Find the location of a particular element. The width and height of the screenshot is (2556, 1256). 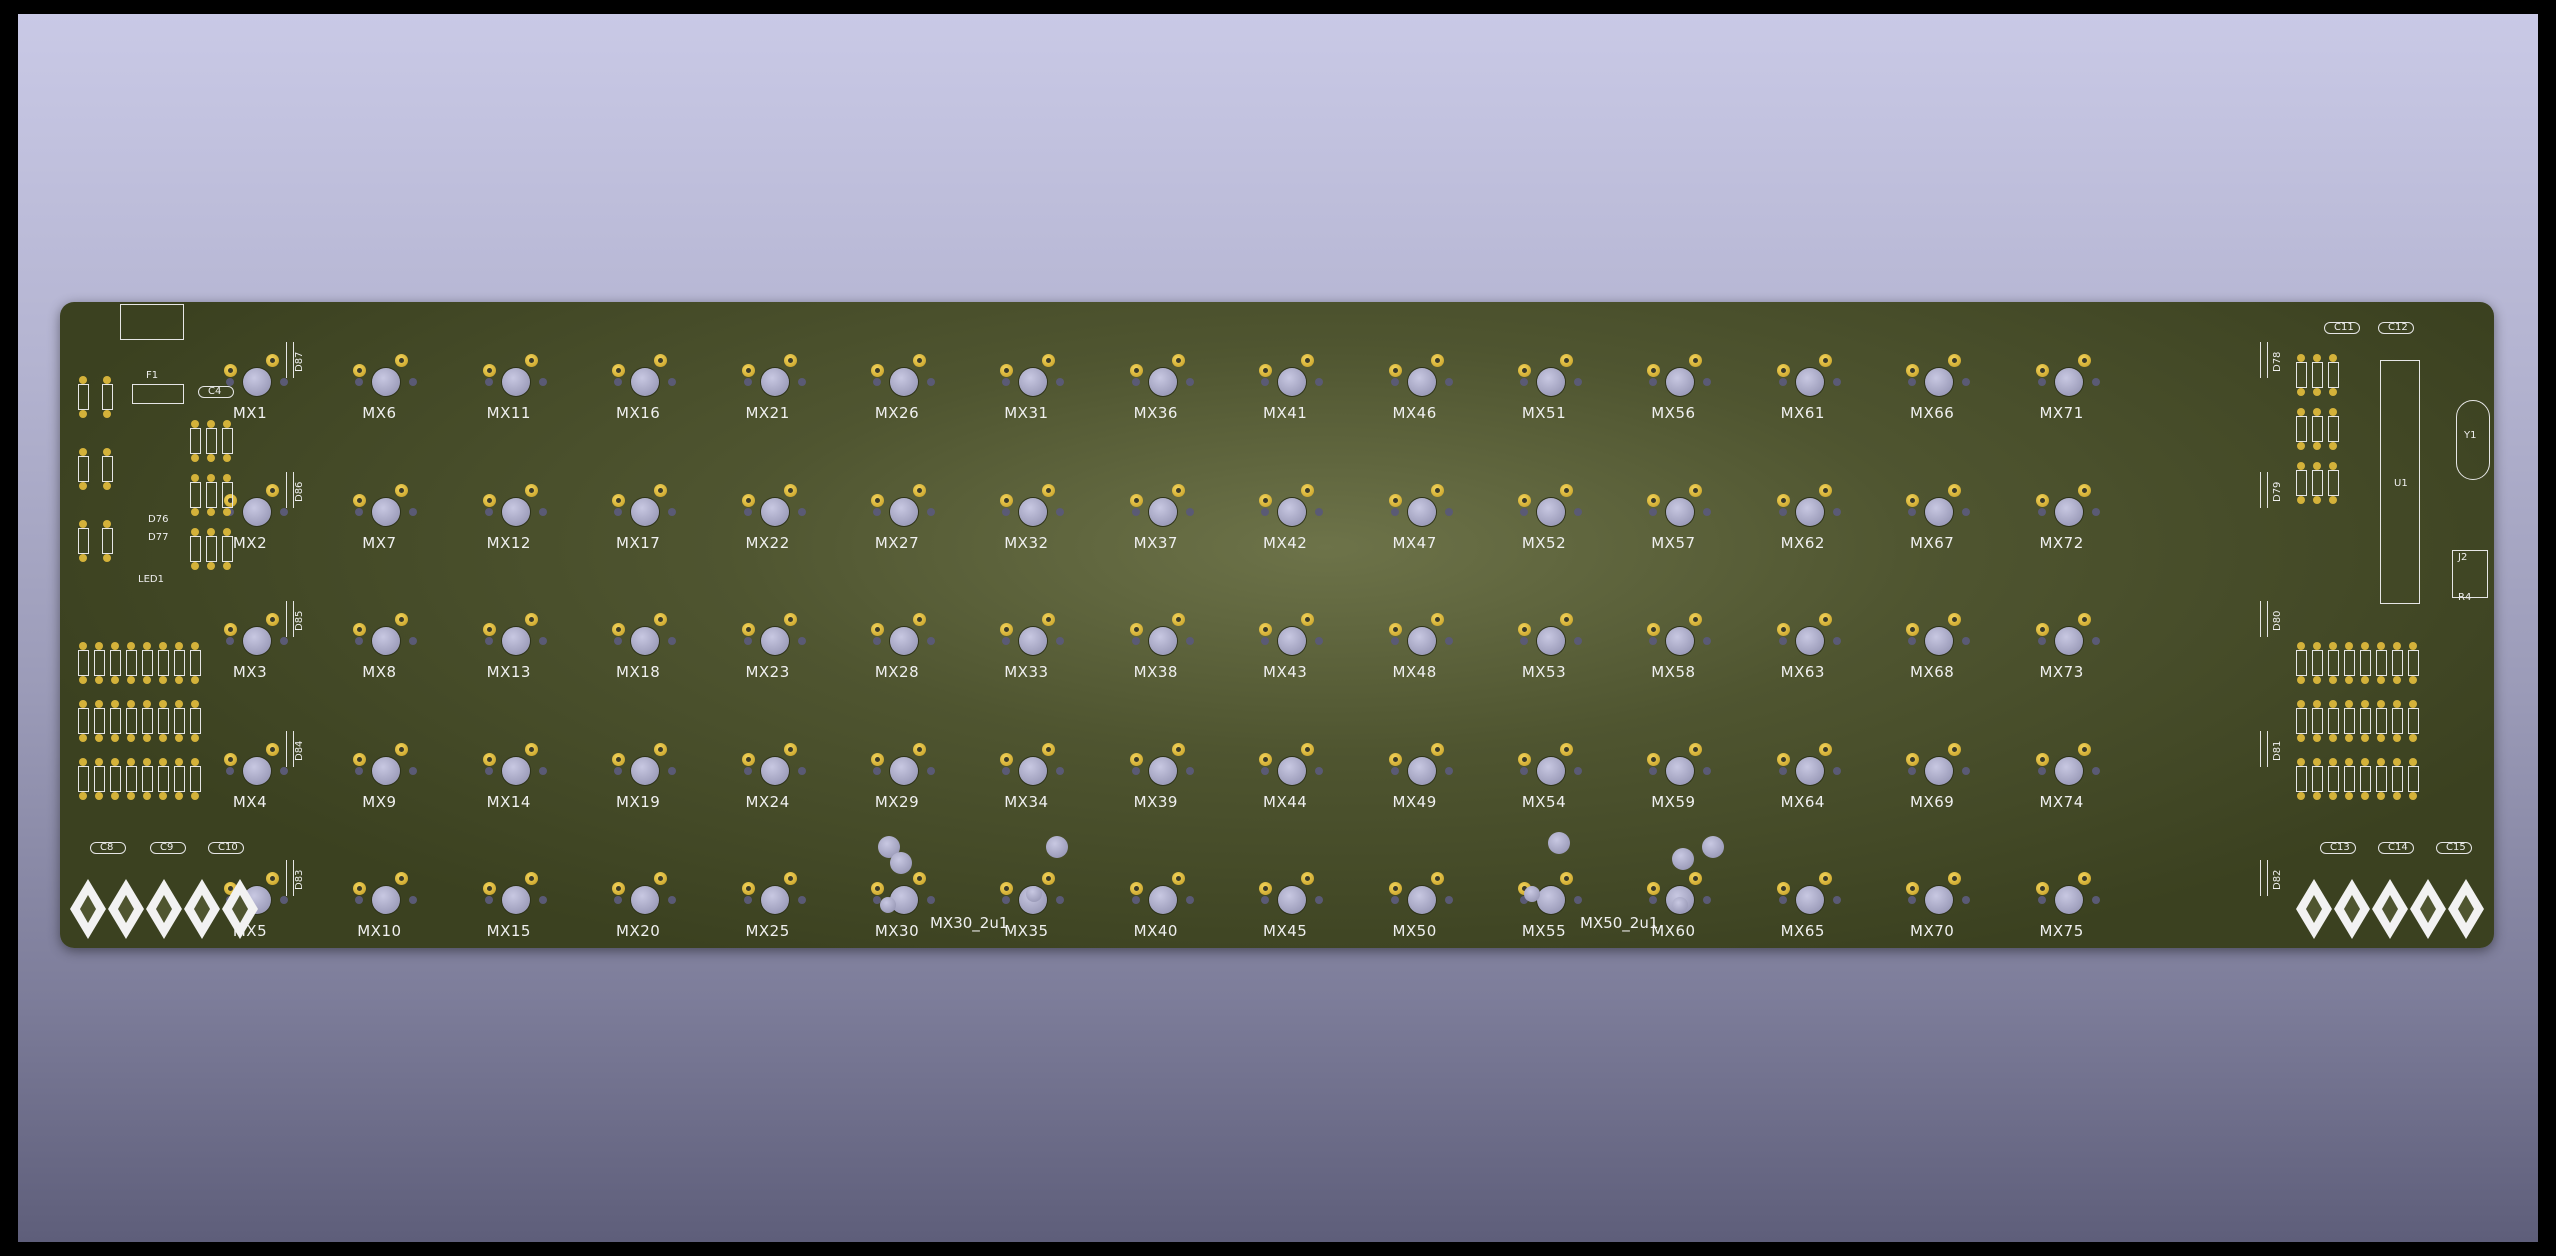

switch-label: MX67 is located at coordinates (1932, 542).